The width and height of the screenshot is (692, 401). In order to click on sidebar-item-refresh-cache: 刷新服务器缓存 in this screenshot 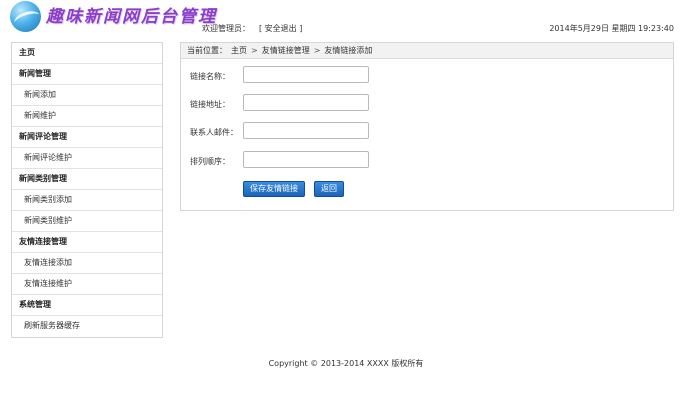, I will do `click(87, 326)`.